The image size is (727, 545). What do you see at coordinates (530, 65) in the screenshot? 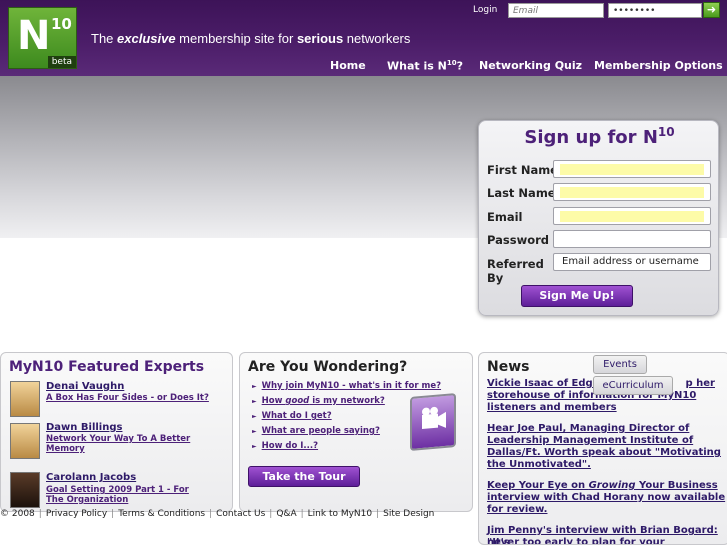
I see `nav-networking-quiz: Networking Quiz` at bounding box center [530, 65].